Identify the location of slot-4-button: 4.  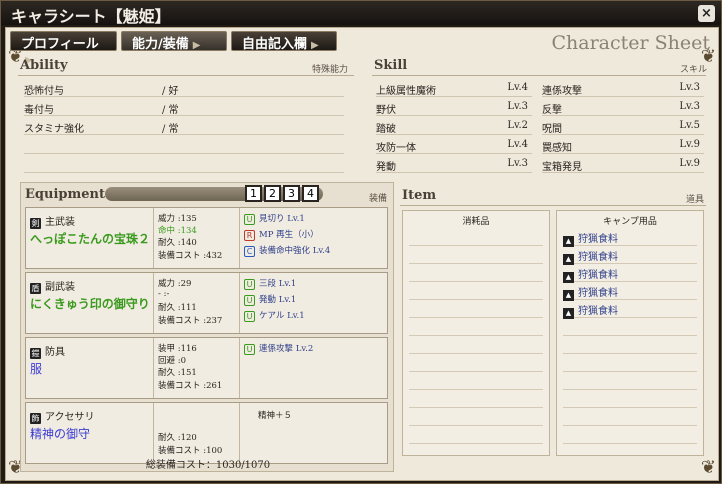
(310, 193).